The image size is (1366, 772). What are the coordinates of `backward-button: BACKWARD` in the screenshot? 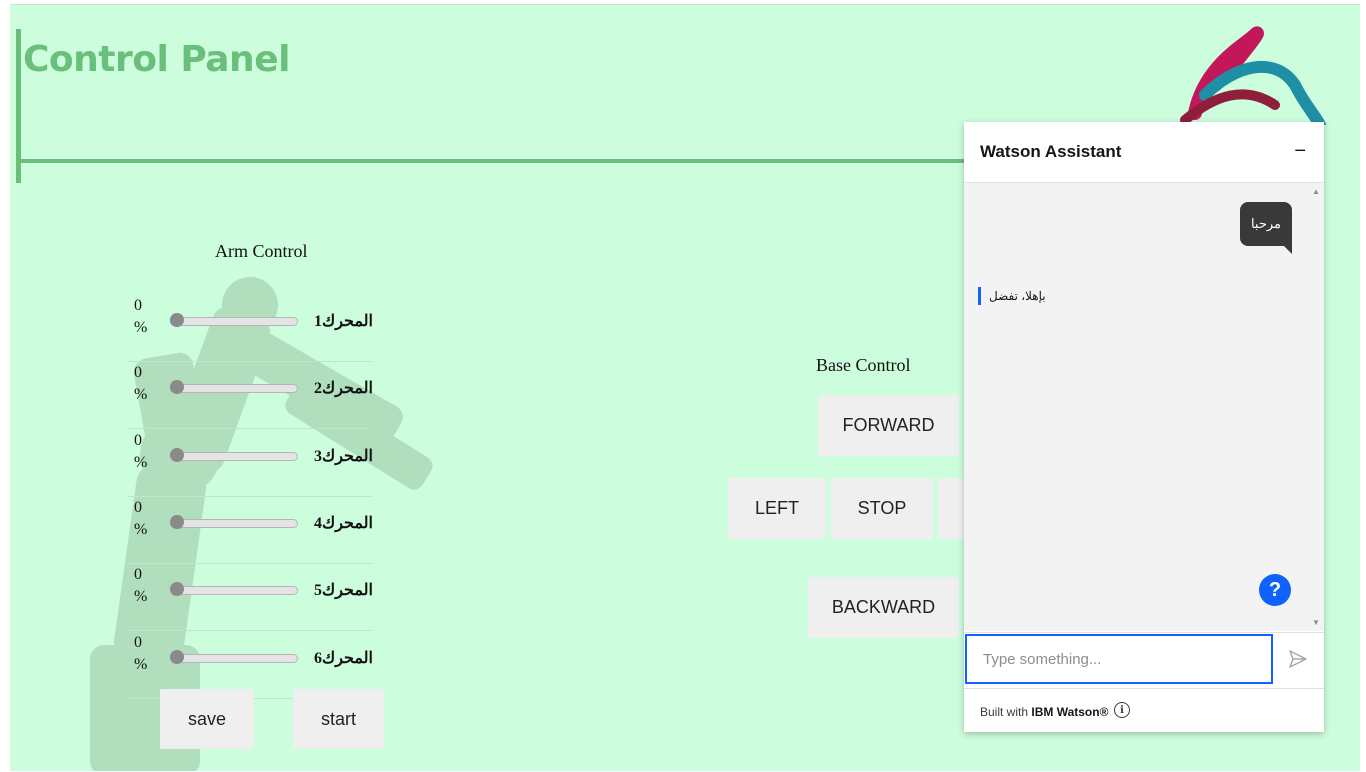 It's located at (883, 607).